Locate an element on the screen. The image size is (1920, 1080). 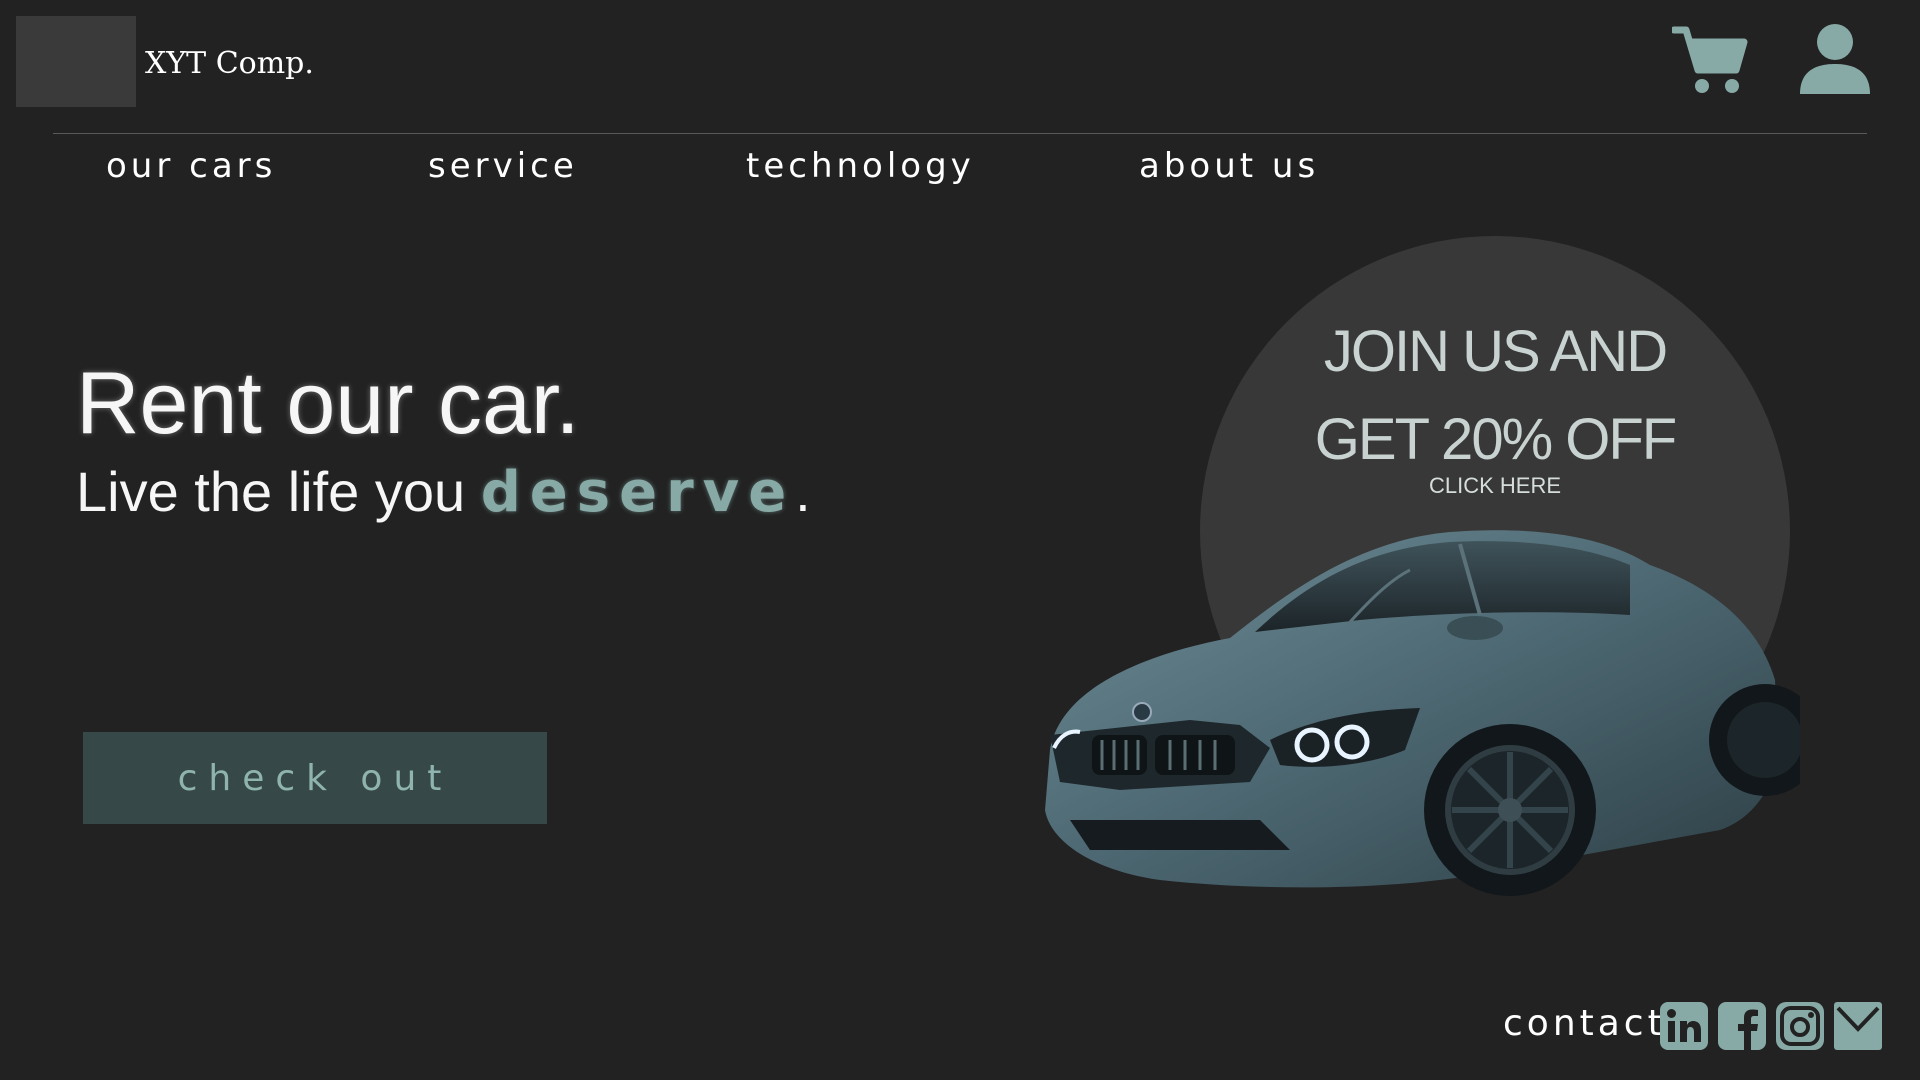
promo-line-1: JOIN US AND is located at coordinates (1495, 351).